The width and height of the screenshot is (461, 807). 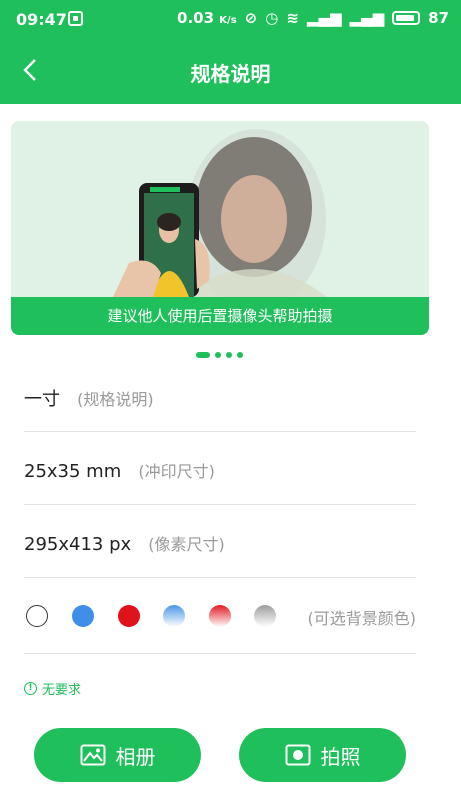 What do you see at coordinates (272, 18) in the screenshot?
I see `alarm-icon: ◷` at bounding box center [272, 18].